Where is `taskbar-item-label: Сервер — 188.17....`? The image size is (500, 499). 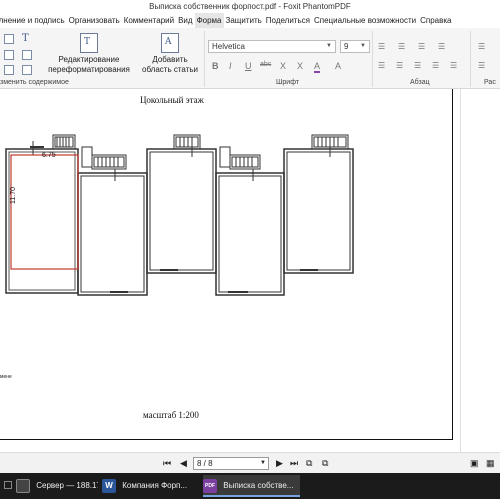
taskbar-item-label: Сервер — 188.17.... is located at coordinates (67, 485).